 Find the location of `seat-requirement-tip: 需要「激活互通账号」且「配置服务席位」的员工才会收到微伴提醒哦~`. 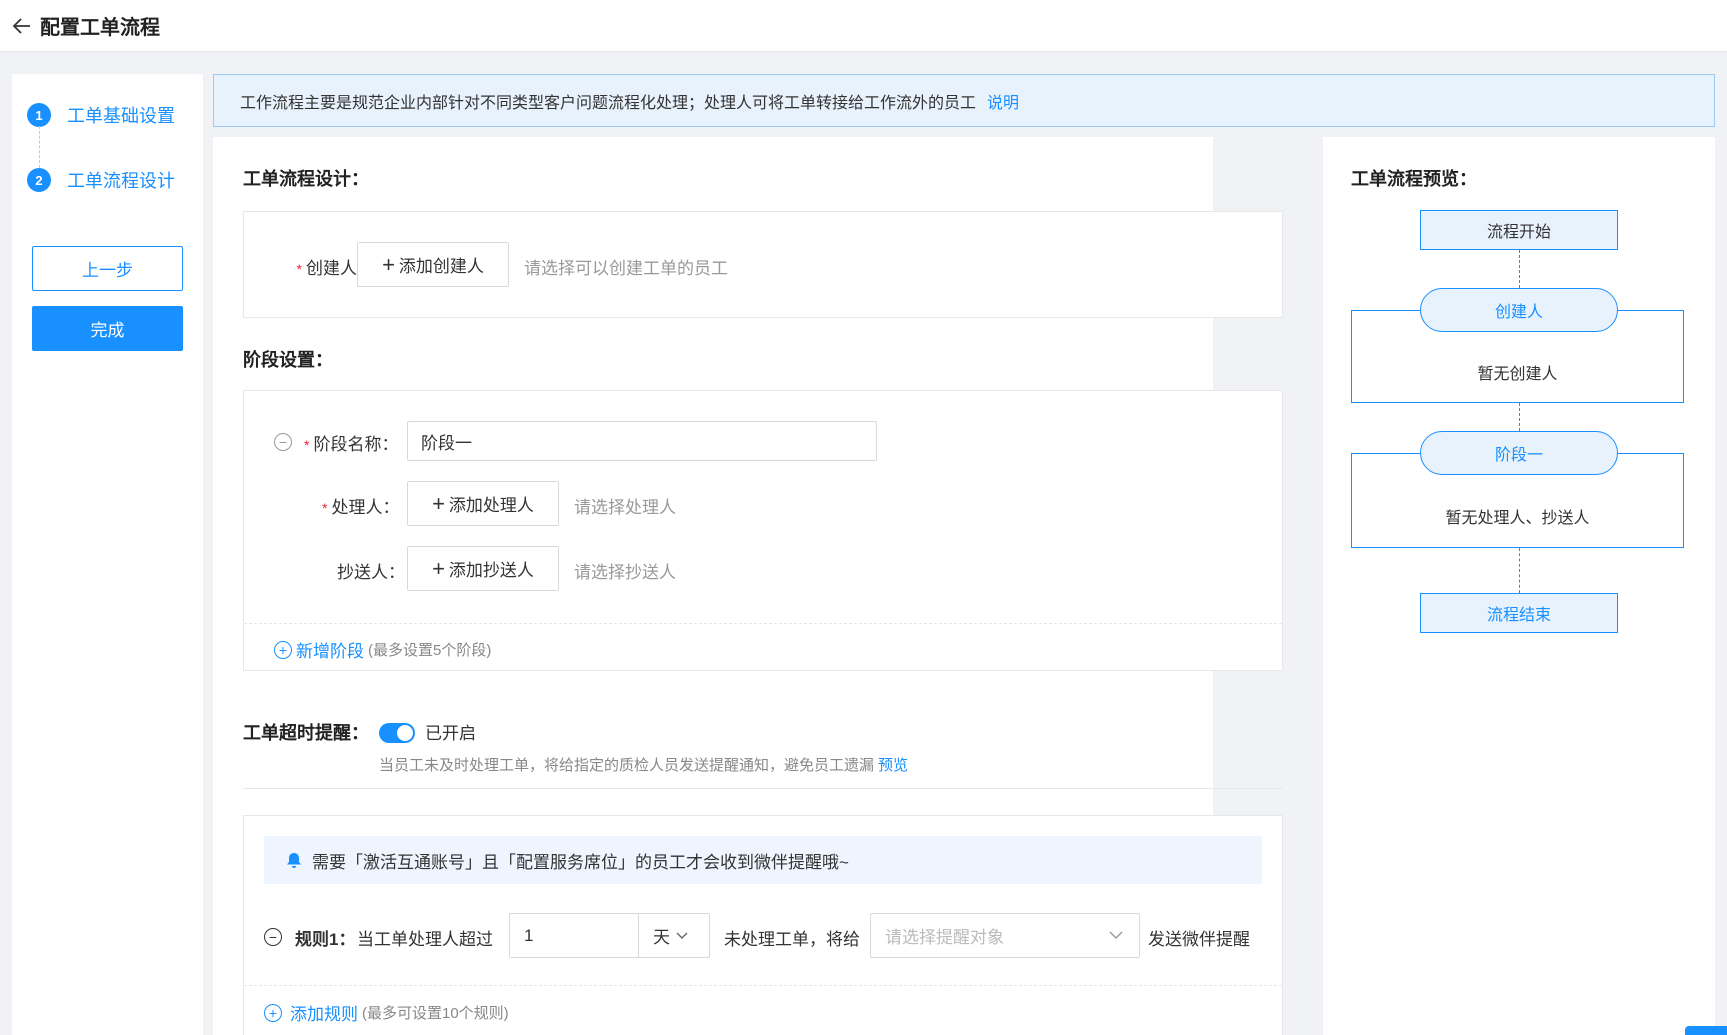

seat-requirement-tip: 需要「激活互通账号」且「配置服务席位」的员工才会收到微伴提醒哦~ is located at coordinates (763, 860).